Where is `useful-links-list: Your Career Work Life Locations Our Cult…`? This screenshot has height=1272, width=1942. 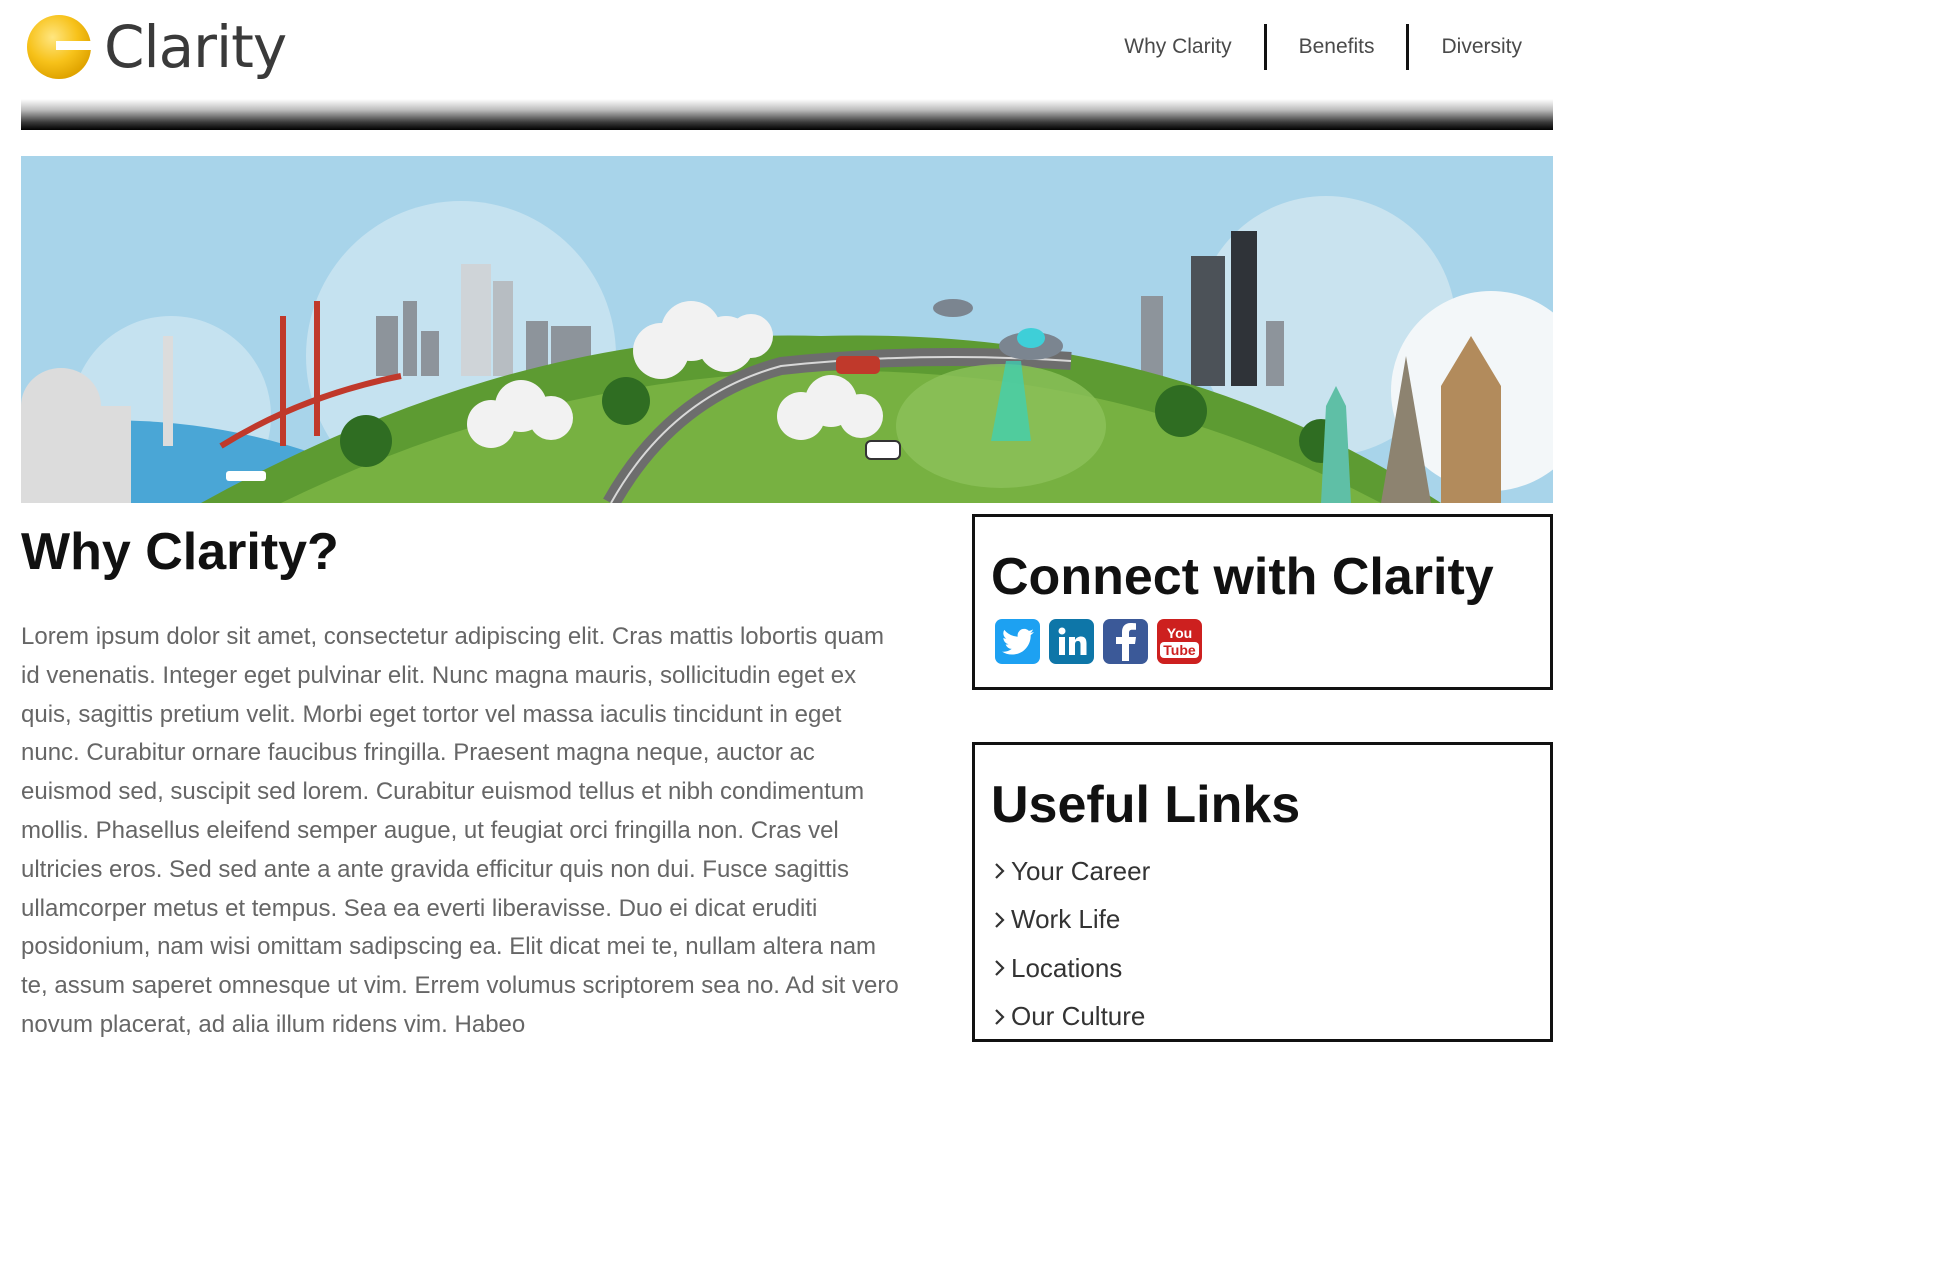
useful-links-list: Your Career Work Life Locations Our Cult… is located at coordinates (1071, 944).